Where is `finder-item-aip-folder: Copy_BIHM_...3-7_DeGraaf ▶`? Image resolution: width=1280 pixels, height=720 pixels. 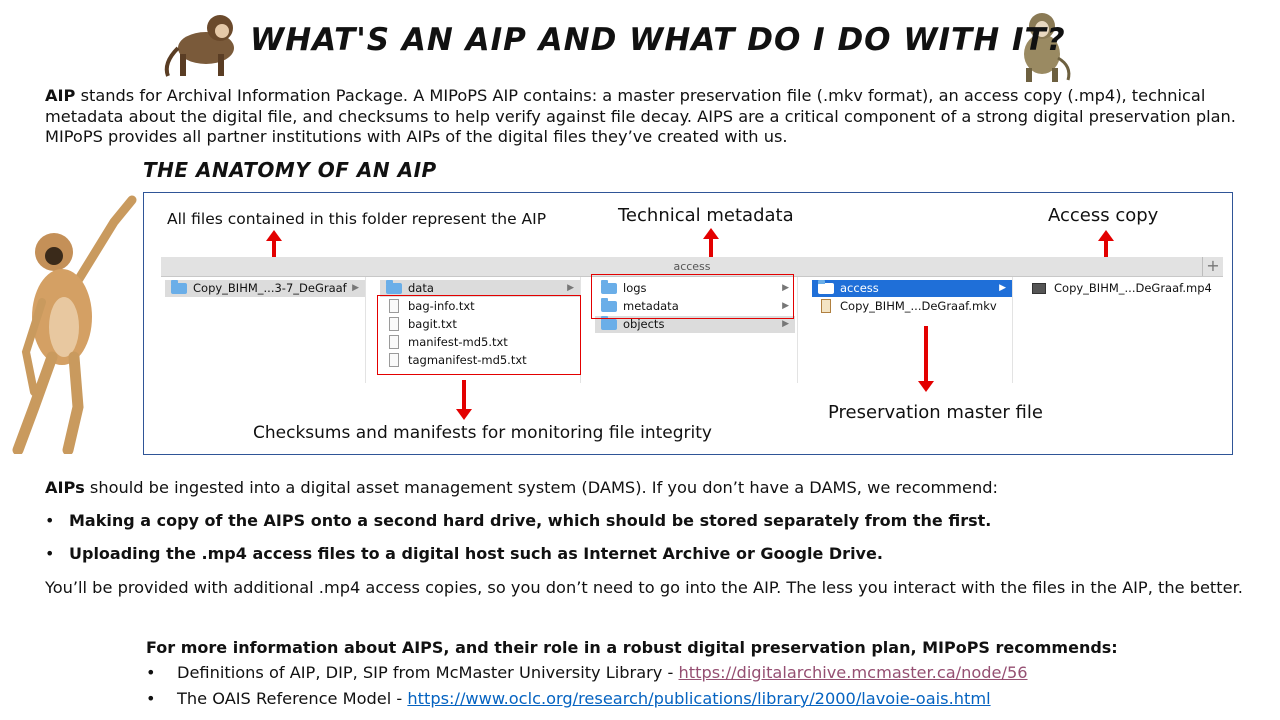 finder-item-aip-folder: Copy_BIHM_...3-7_DeGraaf ▶ is located at coordinates (265, 288).